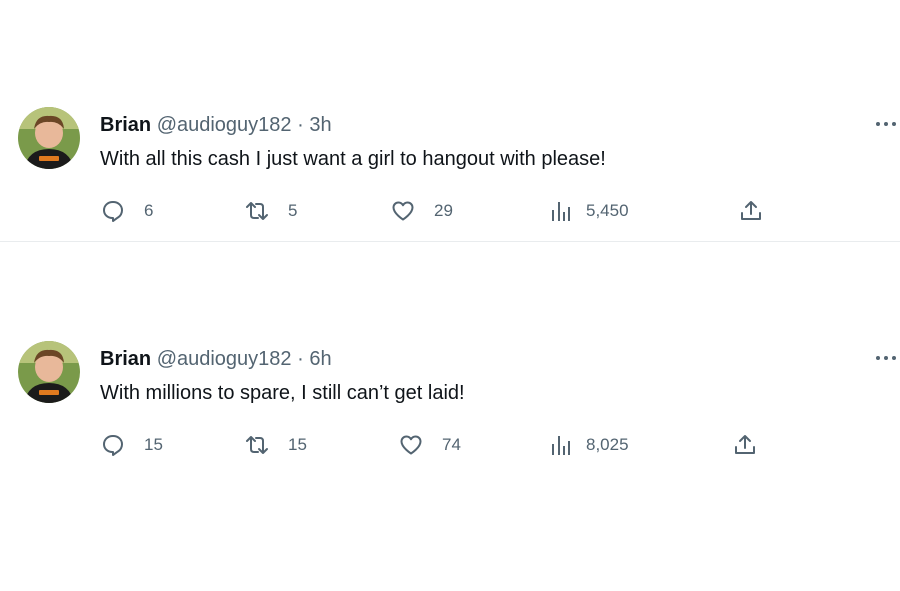 The image size is (900, 591). What do you see at coordinates (293, 210) in the screenshot?
I see `retweet-count: 5` at bounding box center [293, 210].